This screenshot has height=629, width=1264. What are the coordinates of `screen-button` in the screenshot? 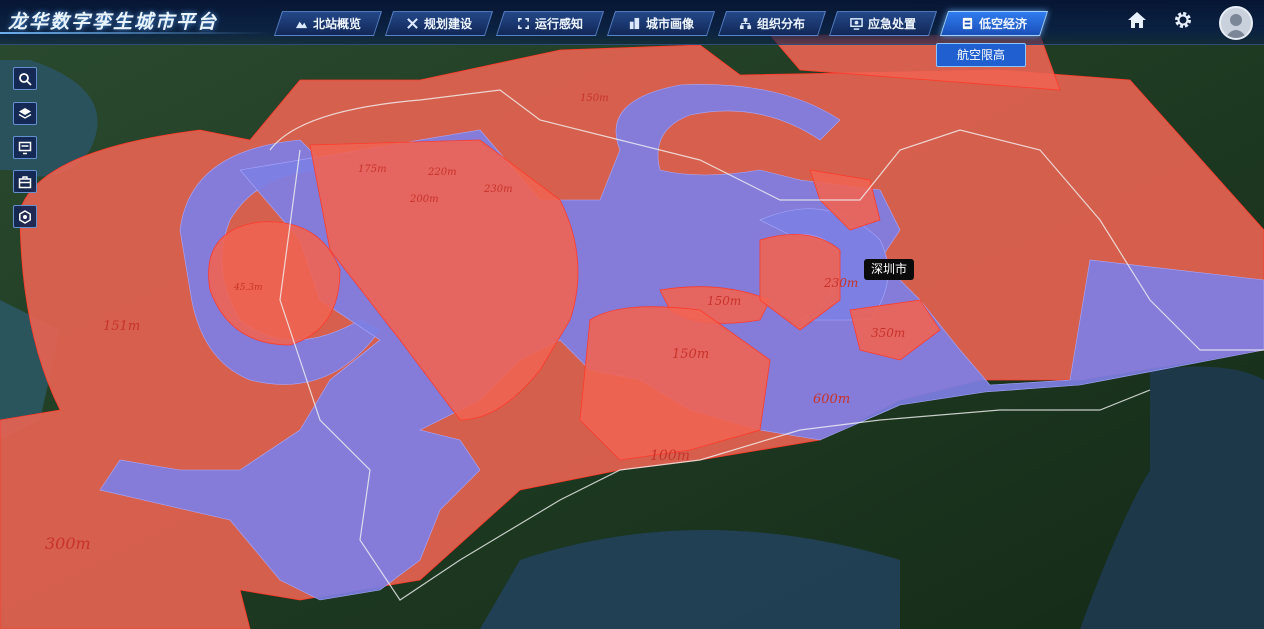 It's located at (25, 147).